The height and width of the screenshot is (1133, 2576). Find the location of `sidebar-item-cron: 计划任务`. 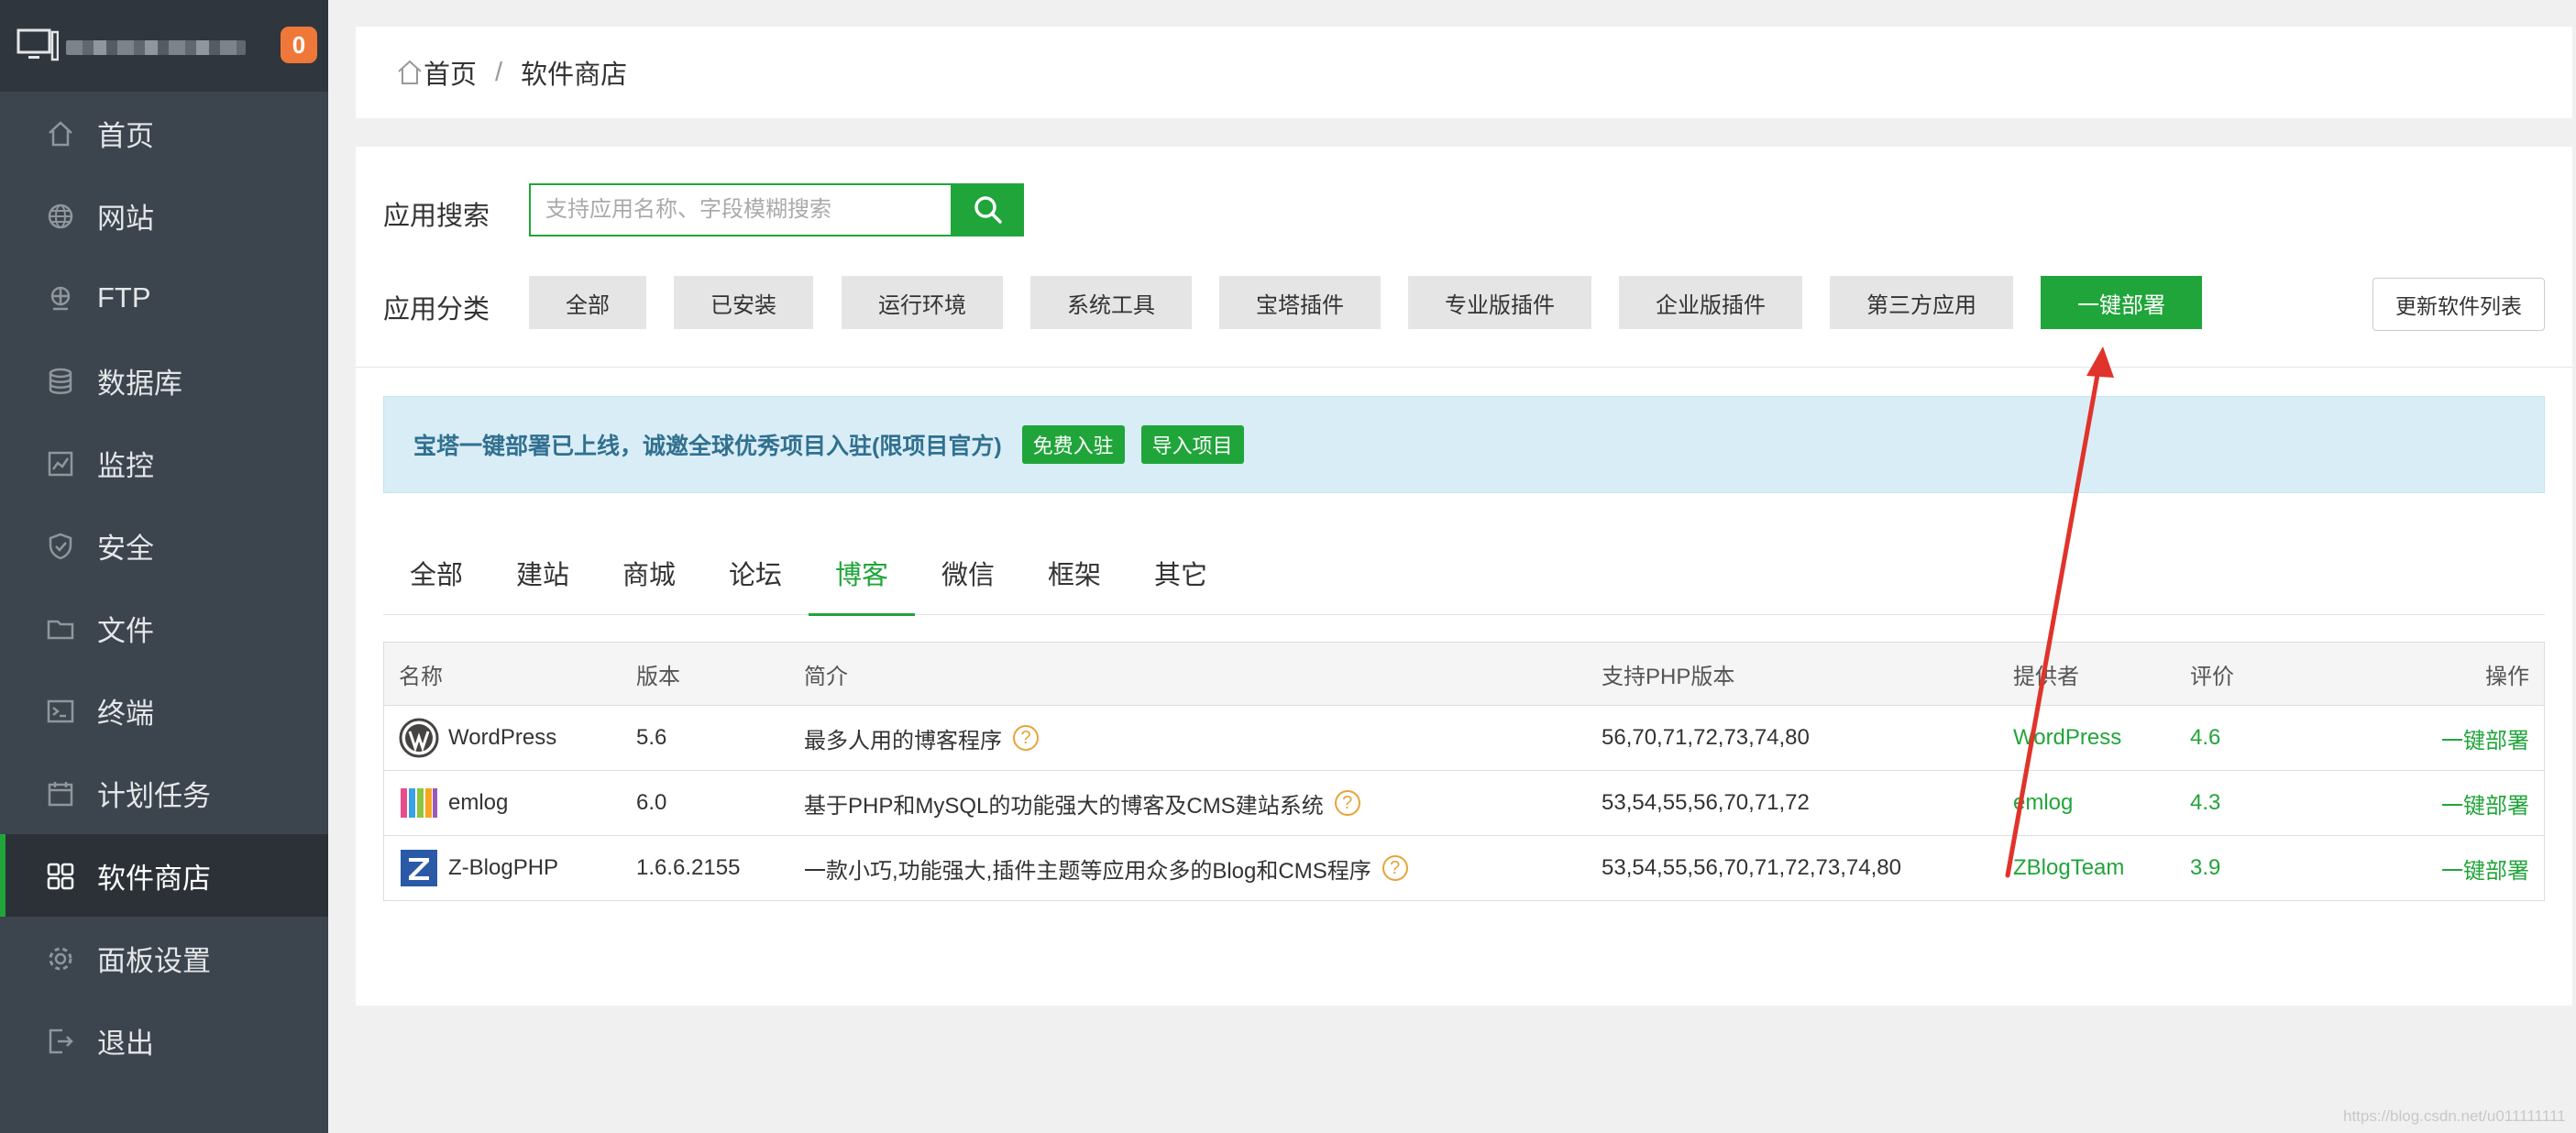

sidebar-item-cron: 计划任务 is located at coordinates (164, 793).